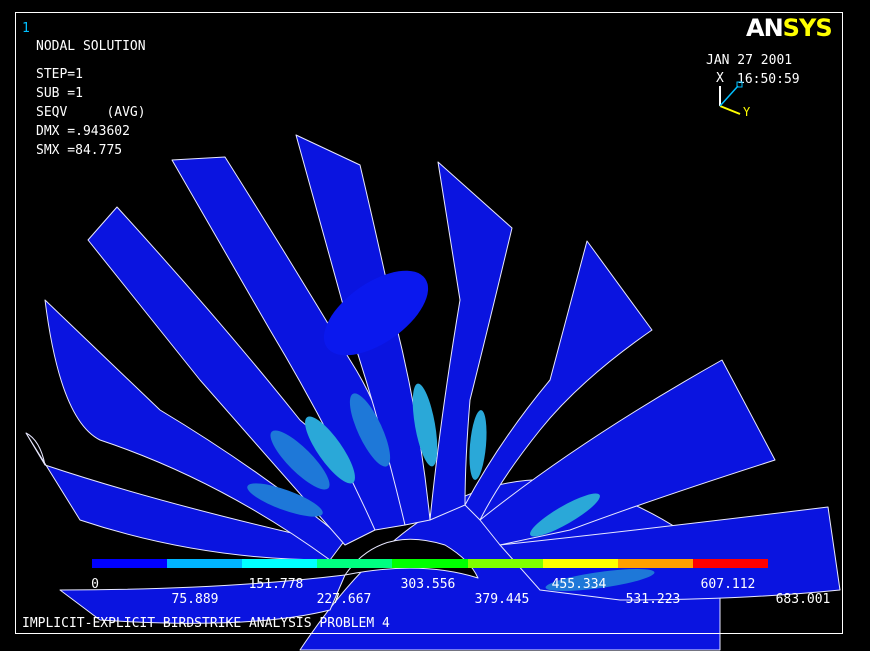 Image resolution: width=870 pixels, height=651 pixels. What do you see at coordinates (91, 112) in the screenshot?
I see `result-item: SEQV (AVG)` at bounding box center [91, 112].